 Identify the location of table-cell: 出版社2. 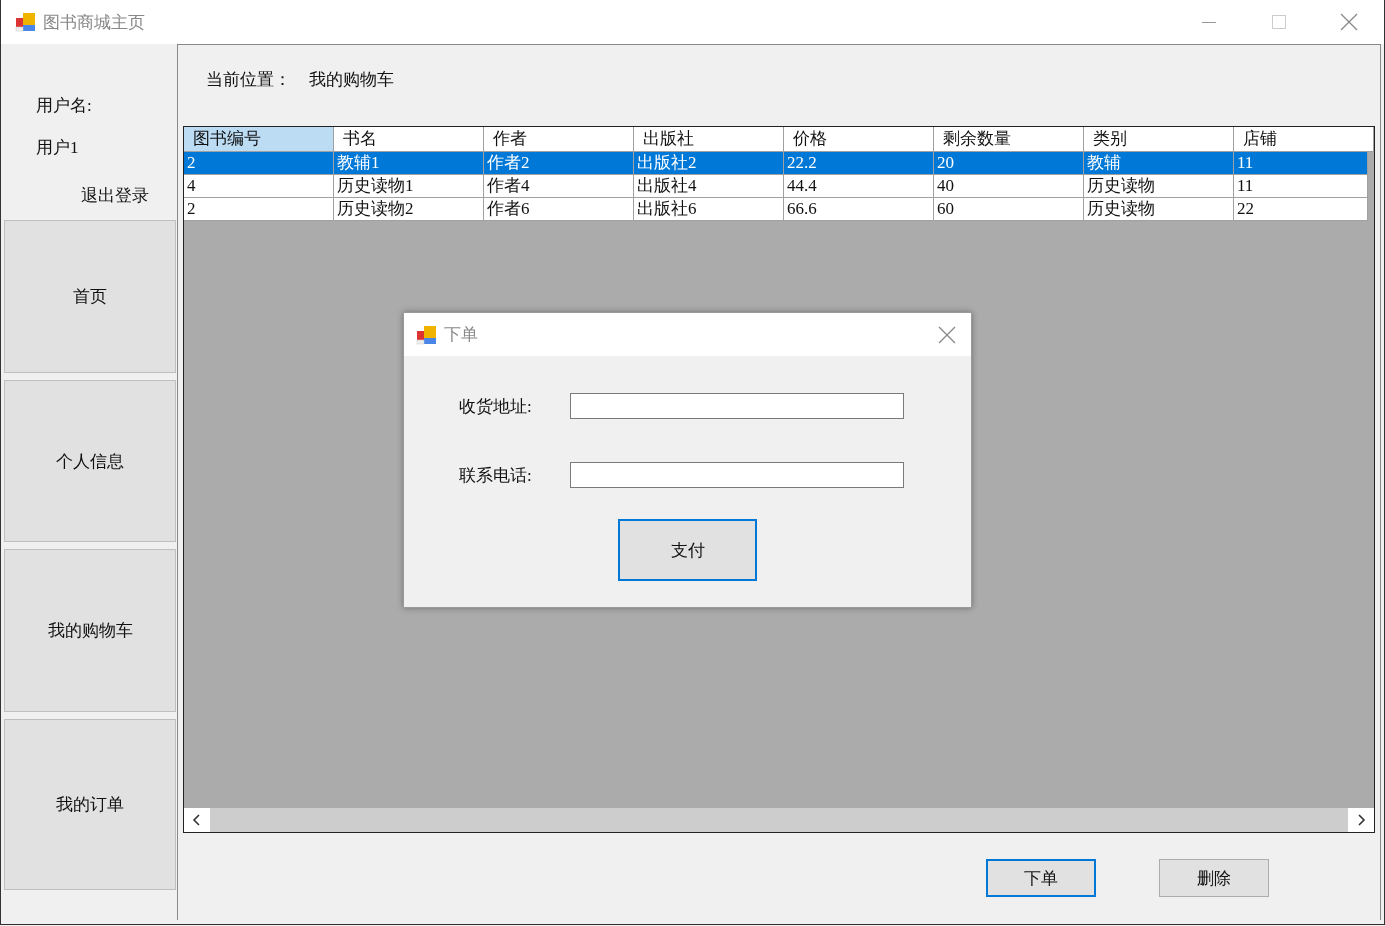
(709, 163).